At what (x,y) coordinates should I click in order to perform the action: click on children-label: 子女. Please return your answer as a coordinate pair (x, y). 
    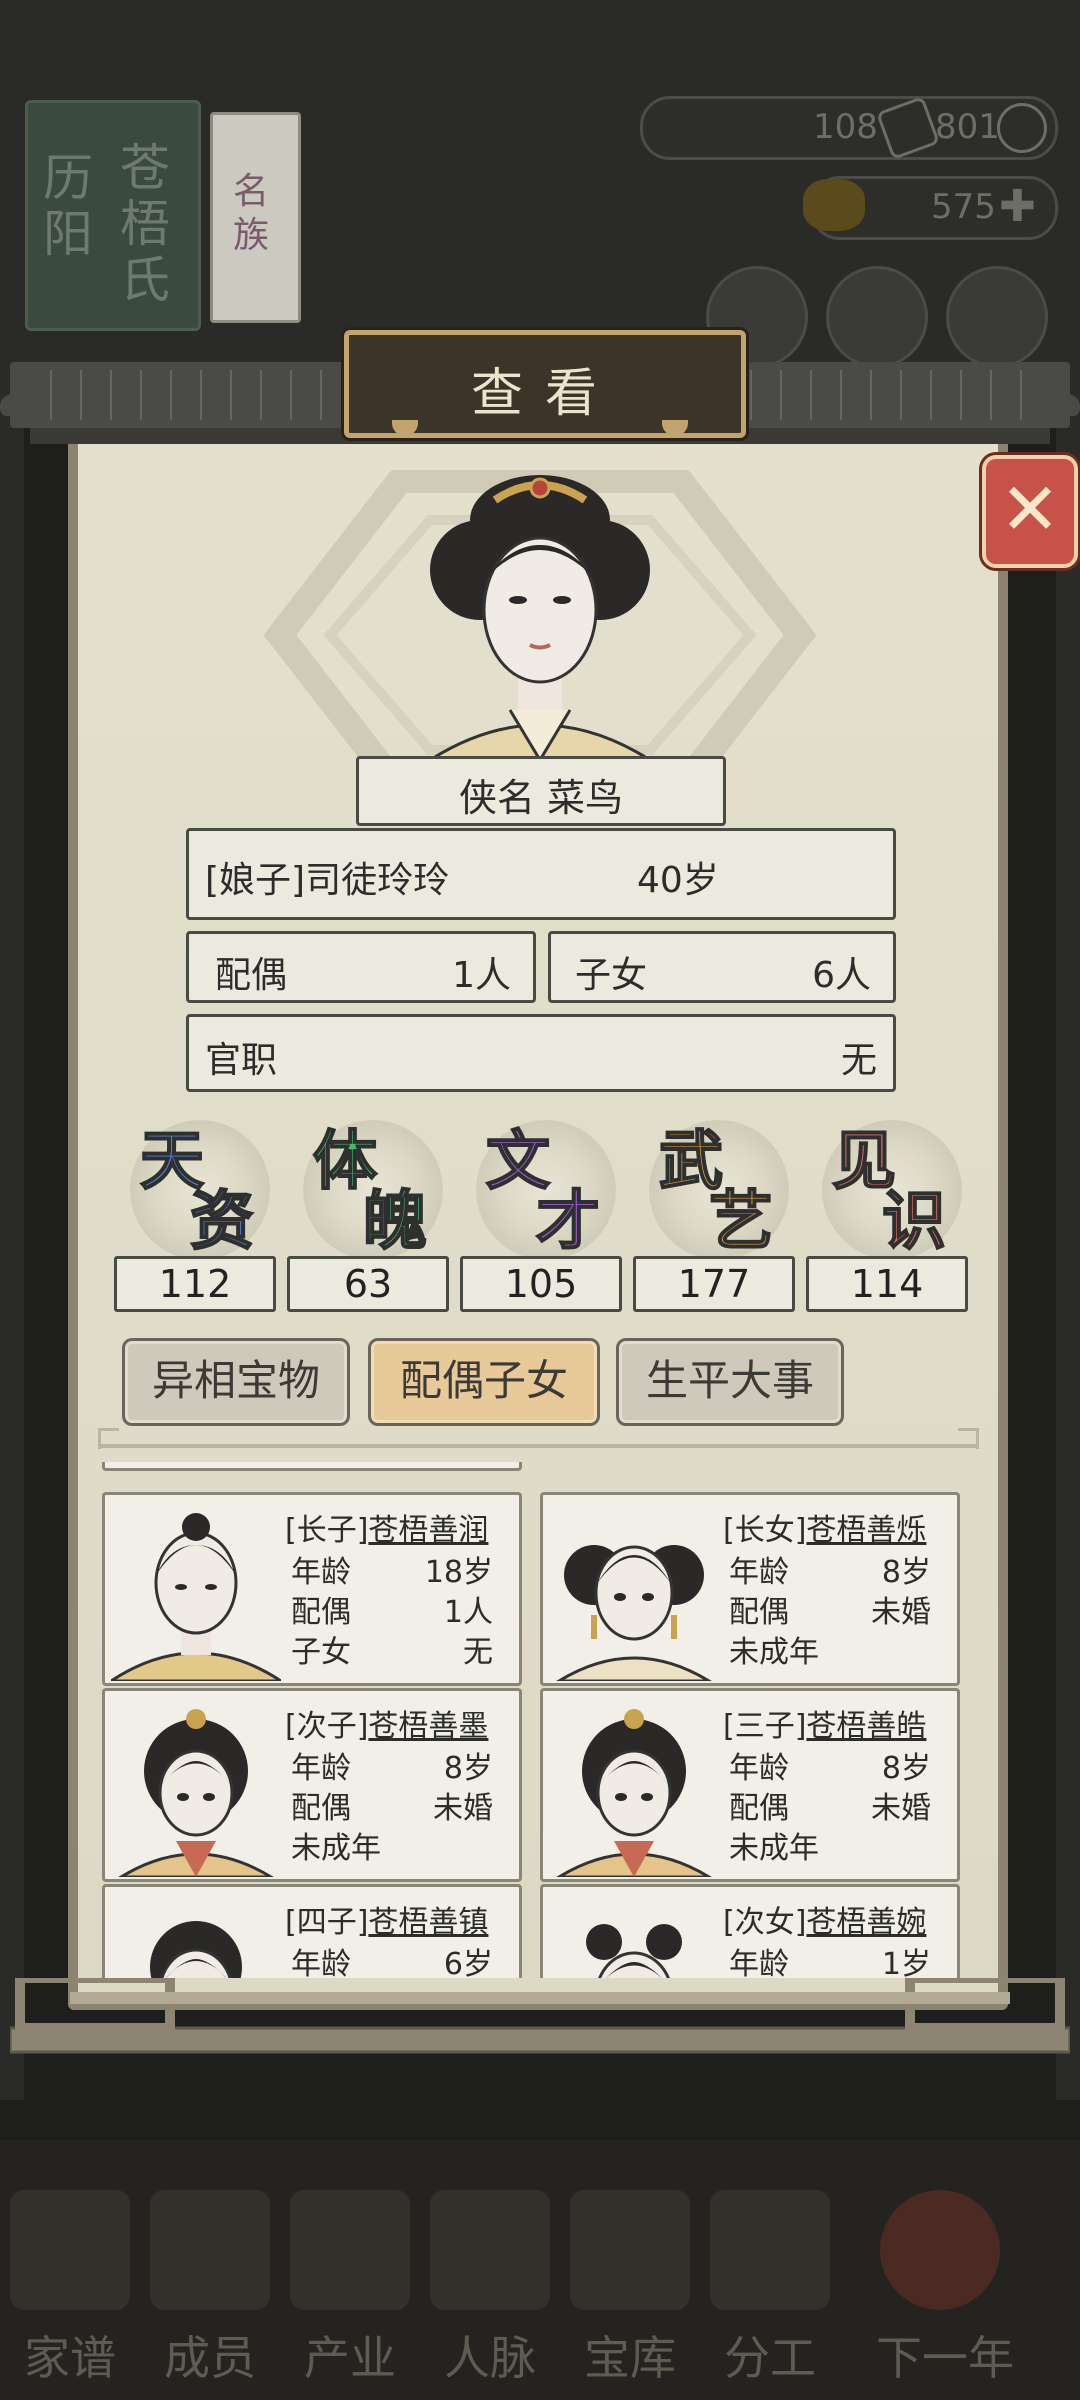
    Looking at the image, I should click on (611, 975).